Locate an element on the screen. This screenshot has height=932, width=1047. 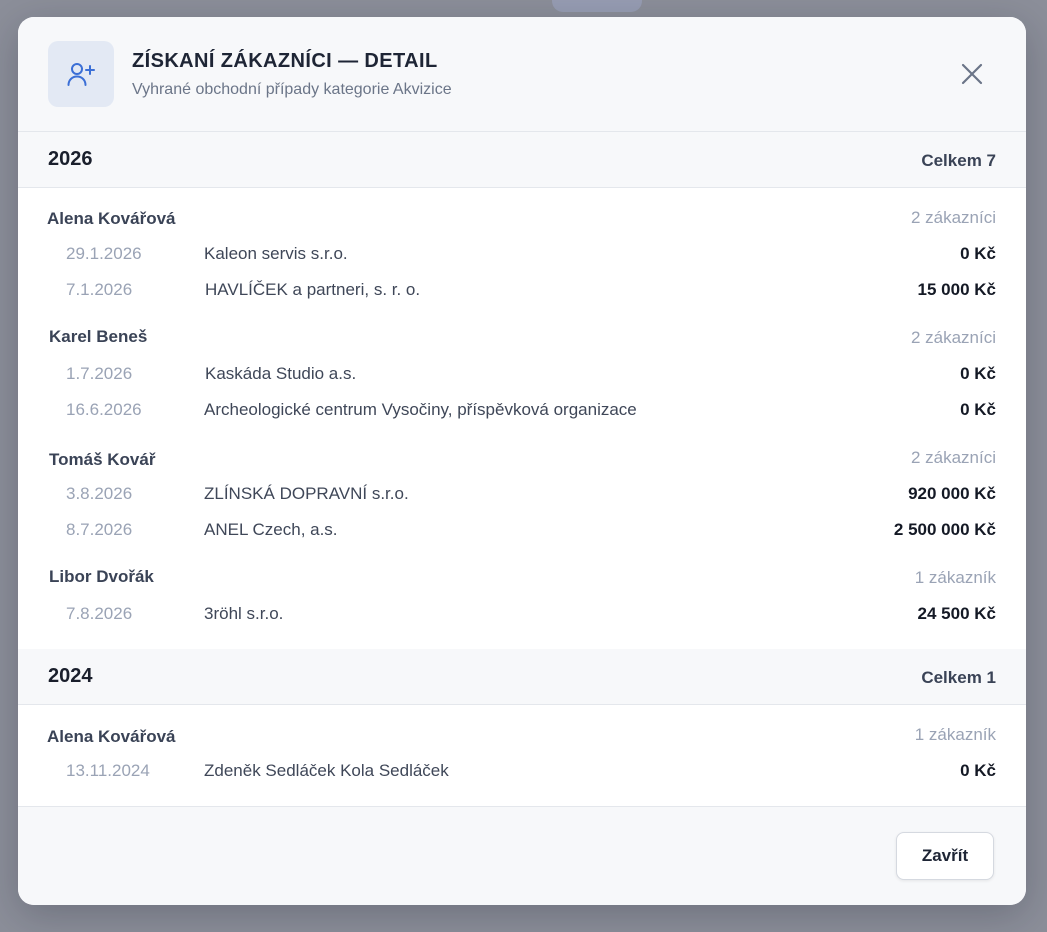
year-section-2026: 2026 Celkem 7 is located at coordinates (522, 160).